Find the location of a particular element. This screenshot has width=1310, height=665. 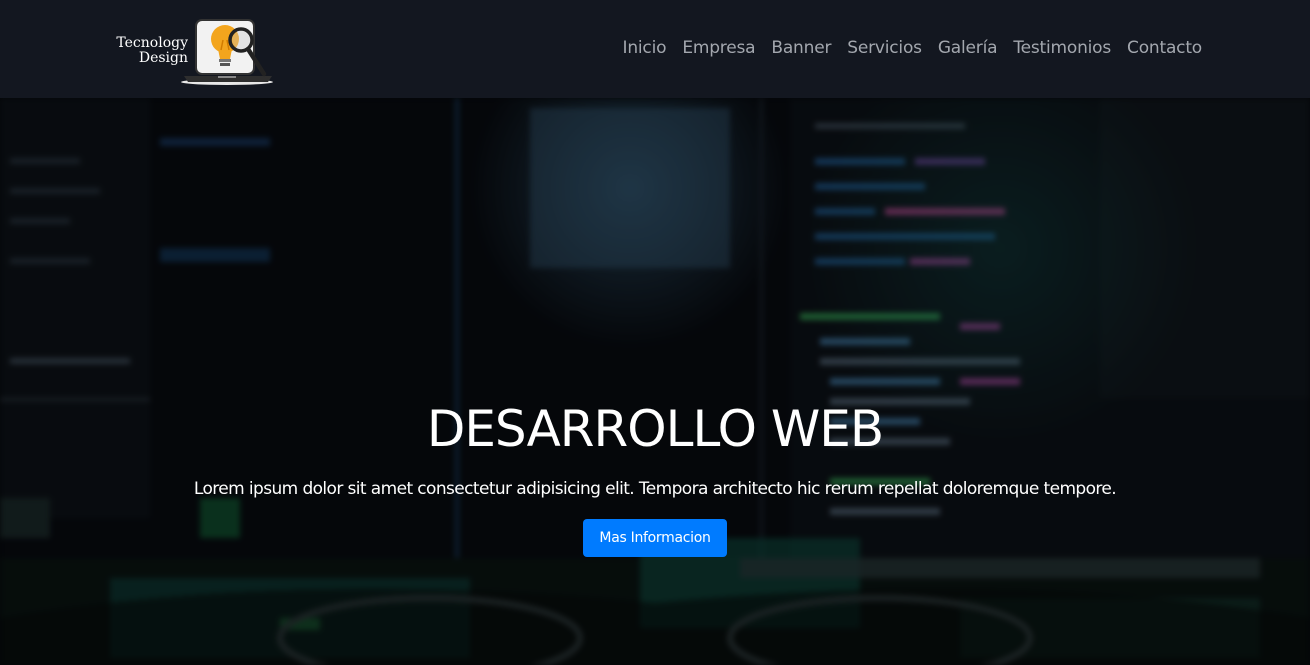

nav-link-inicio: Inicio is located at coordinates (645, 48).